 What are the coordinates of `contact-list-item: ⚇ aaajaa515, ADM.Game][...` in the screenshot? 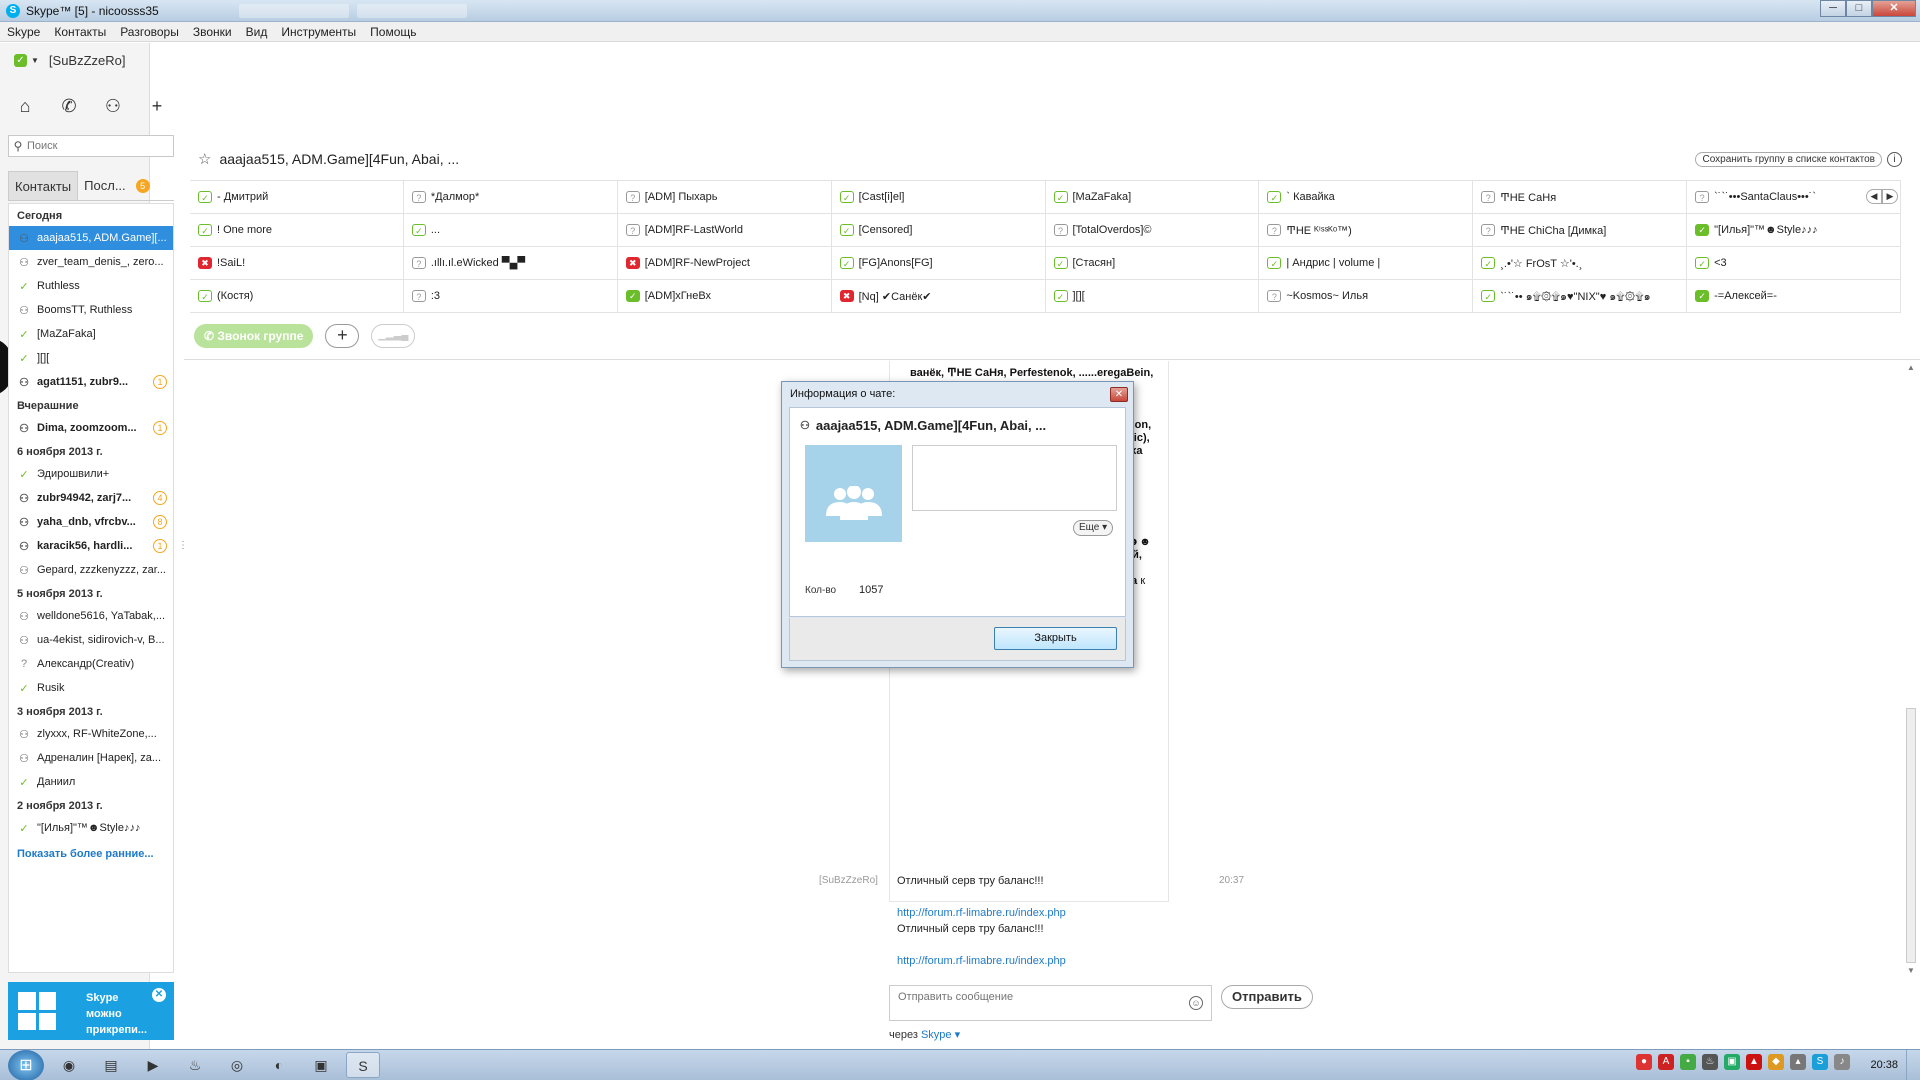 It's located at (91, 238).